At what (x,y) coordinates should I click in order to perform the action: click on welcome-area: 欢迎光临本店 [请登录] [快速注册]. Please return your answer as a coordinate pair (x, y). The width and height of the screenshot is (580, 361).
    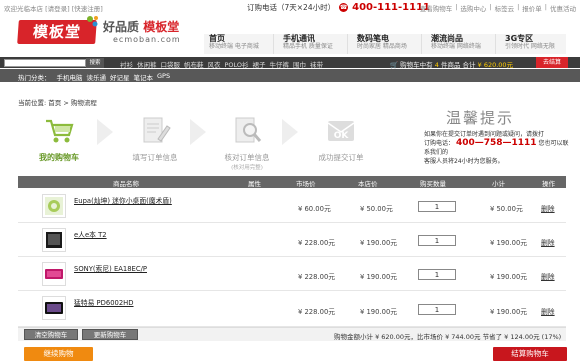
    Looking at the image, I should click on (53, 8).